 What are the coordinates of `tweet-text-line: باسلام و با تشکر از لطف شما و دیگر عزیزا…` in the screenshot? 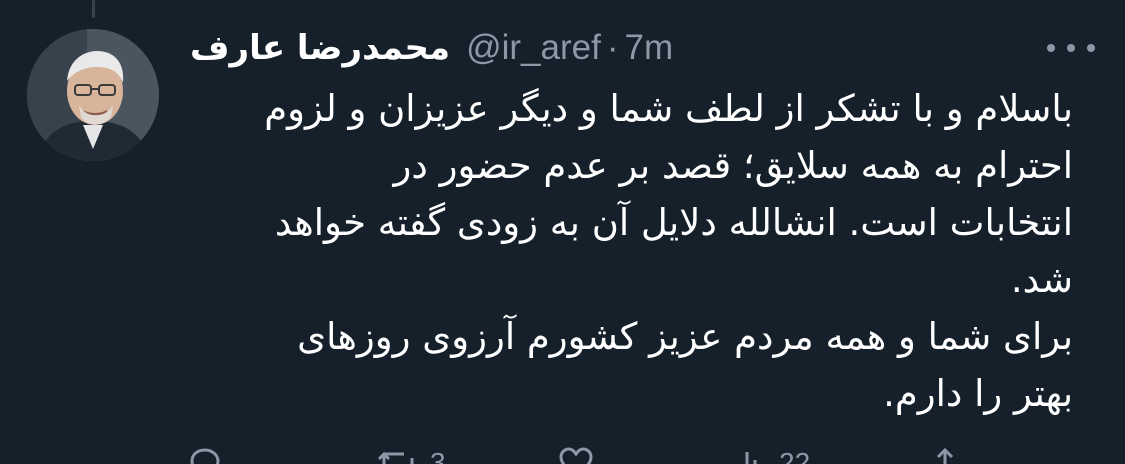 It's located at (668, 108).